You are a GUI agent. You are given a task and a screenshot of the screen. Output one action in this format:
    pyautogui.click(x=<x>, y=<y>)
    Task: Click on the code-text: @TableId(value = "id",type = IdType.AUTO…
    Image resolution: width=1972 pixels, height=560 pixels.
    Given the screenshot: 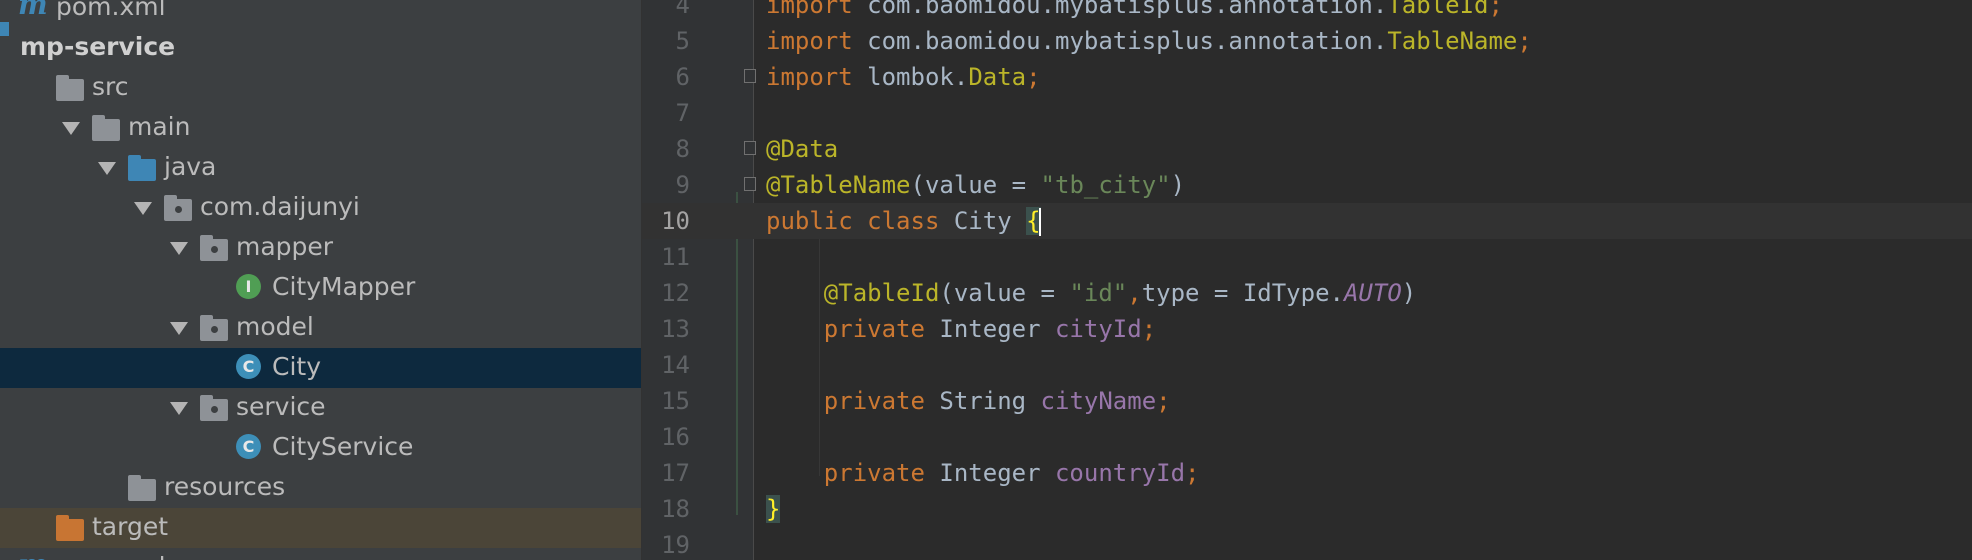 What is the action you would take?
    pyautogui.click(x=1091, y=293)
    